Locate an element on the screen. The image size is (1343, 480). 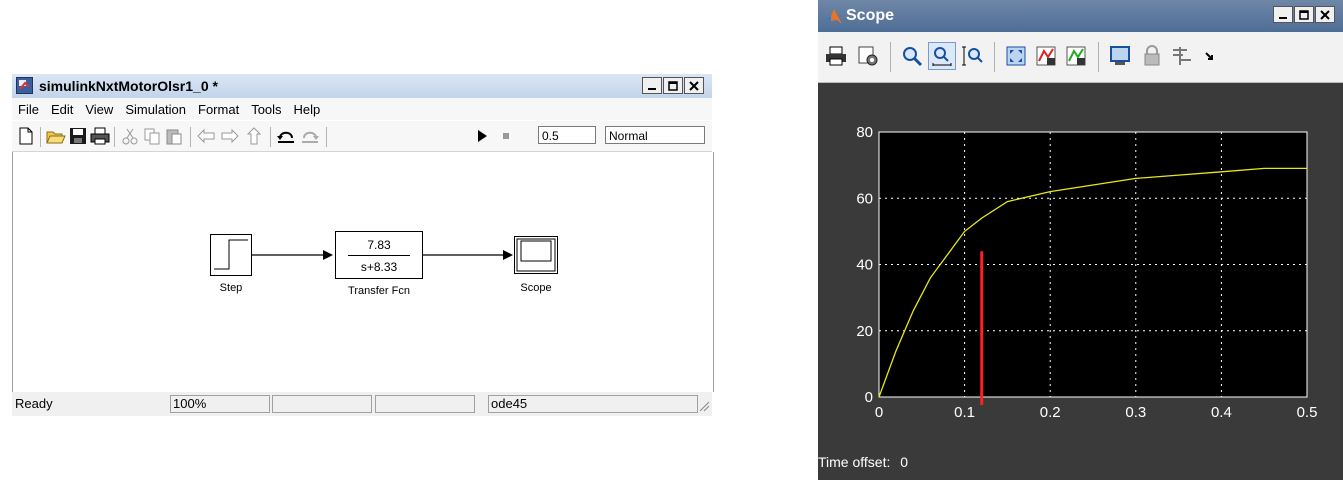
x-tick-label: 0.4 is located at coordinates (1221, 412).